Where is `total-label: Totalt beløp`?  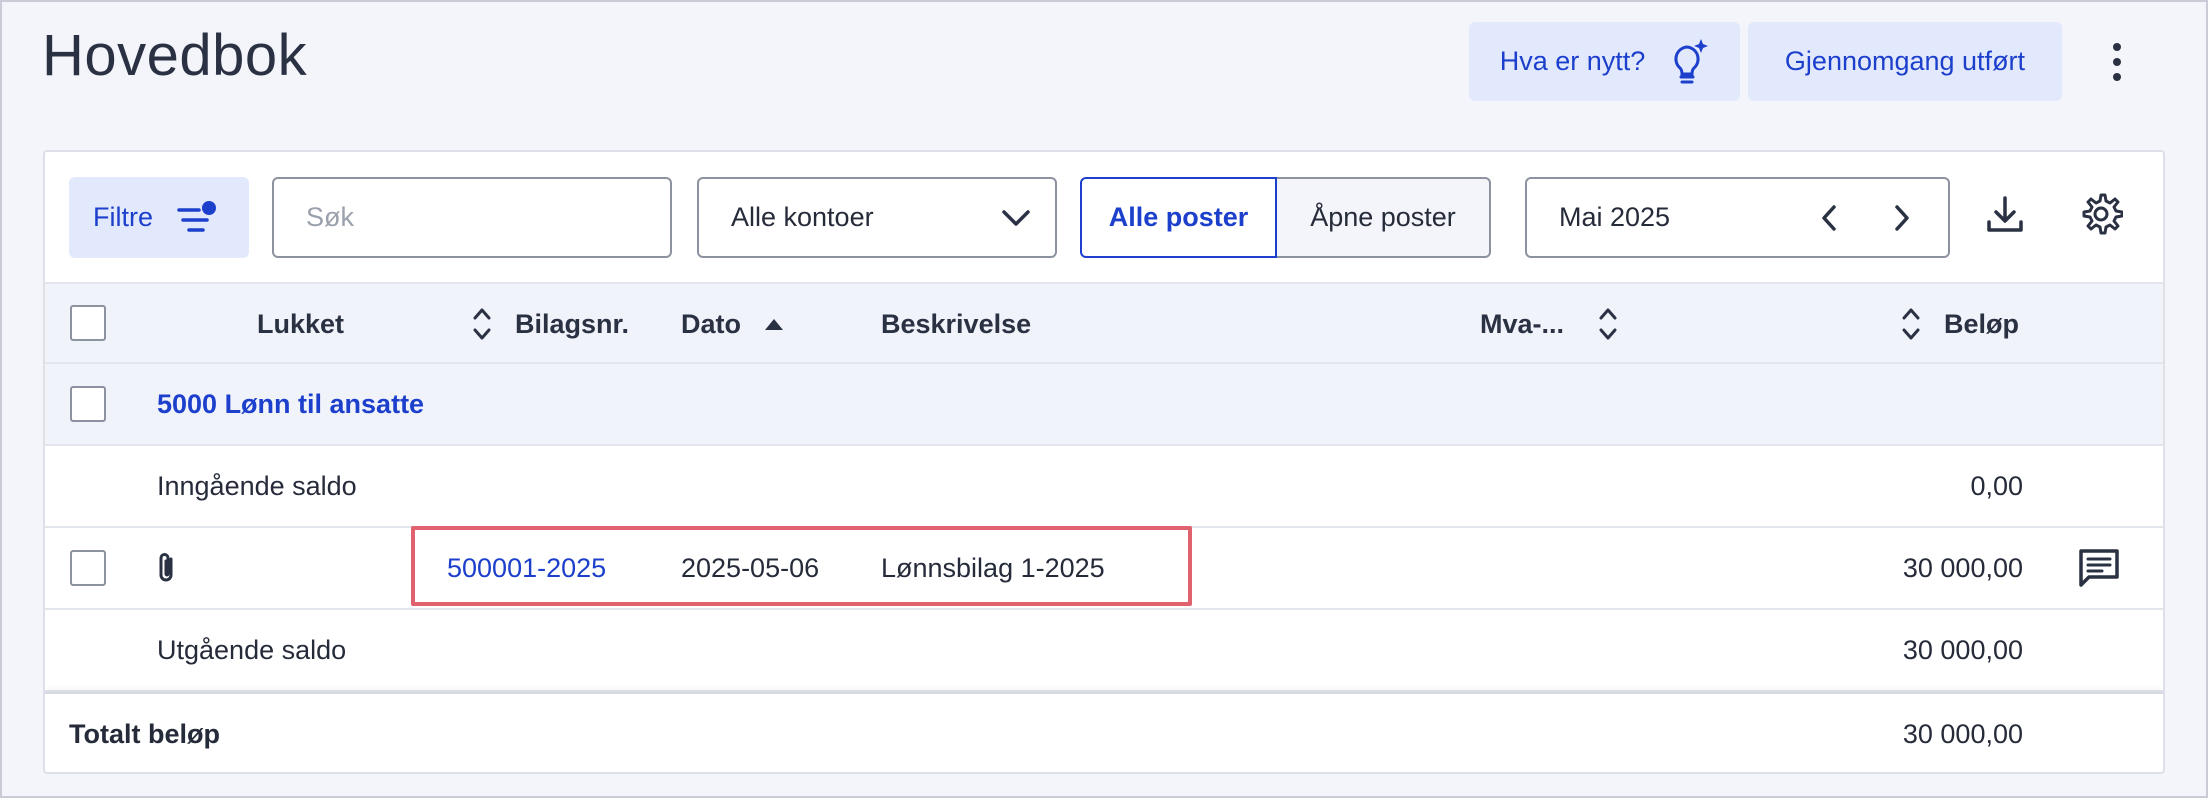
total-label: Totalt beløp is located at coordinates (144, 733).